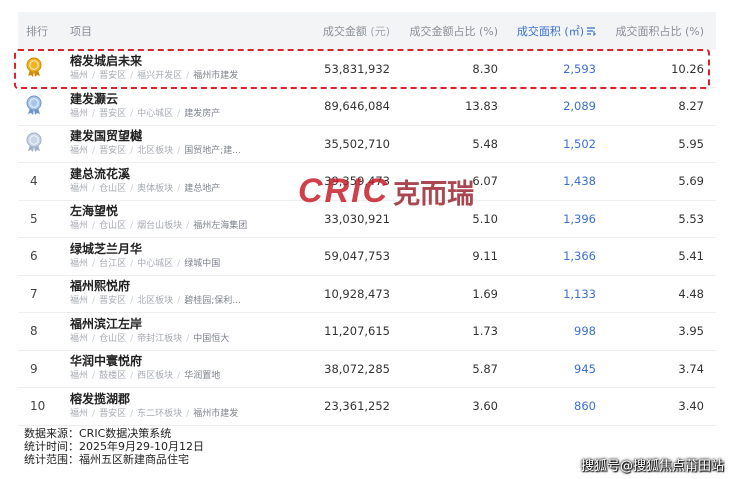  Describe the element at coordinates (691, 256) in the screenshot. I see `area-share-cell: 5.41` at that location.